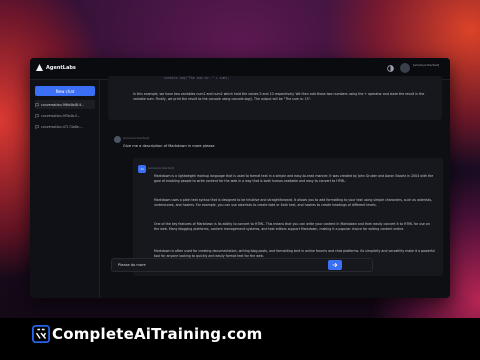 This screenshot has width=480, height=360. Describe the element at coordinates (197, 78) in the screenshot. I see `code-snippet: console.log("The sum is: " + sum);` at that location.